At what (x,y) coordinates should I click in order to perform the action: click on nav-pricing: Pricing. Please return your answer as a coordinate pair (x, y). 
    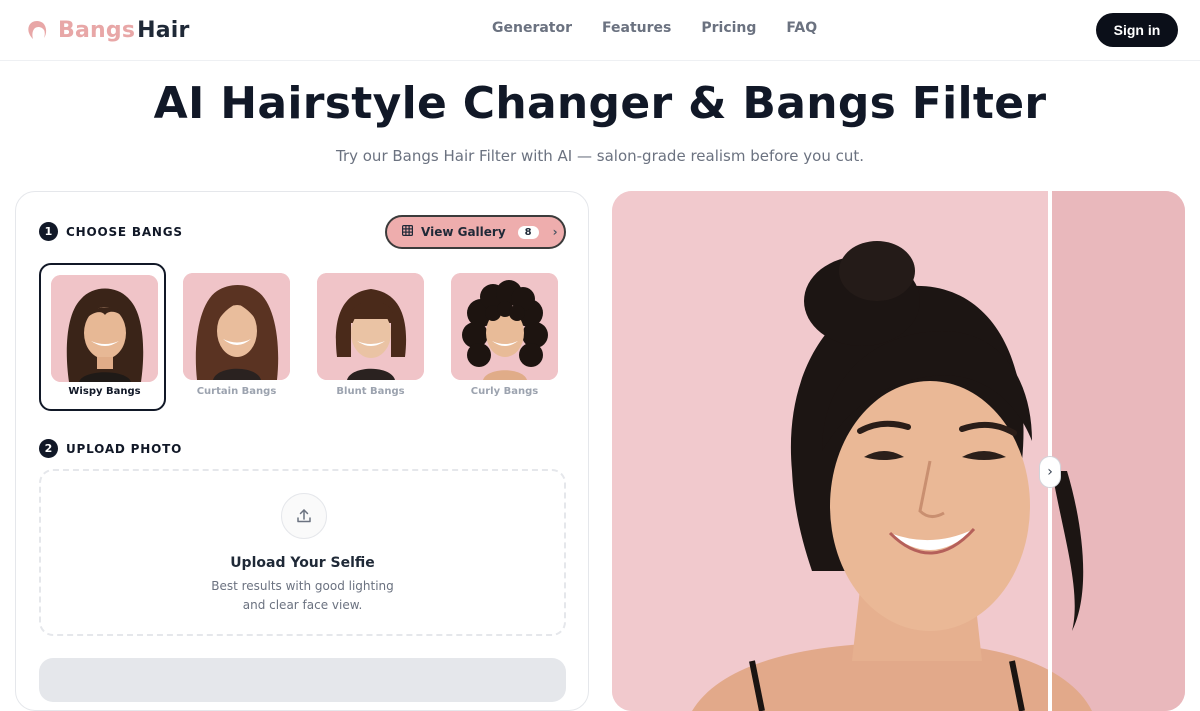
    Looking at the image, I should click on (728, 28).